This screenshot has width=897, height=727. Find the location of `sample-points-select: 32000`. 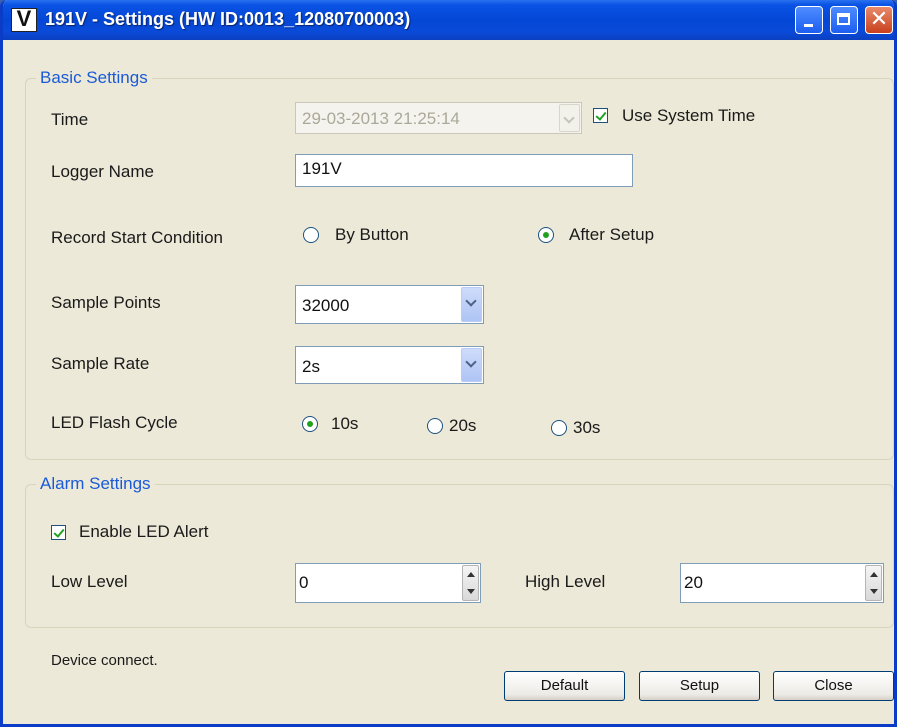

sample-points-select: 32000 is located at coordinates (389, 304).